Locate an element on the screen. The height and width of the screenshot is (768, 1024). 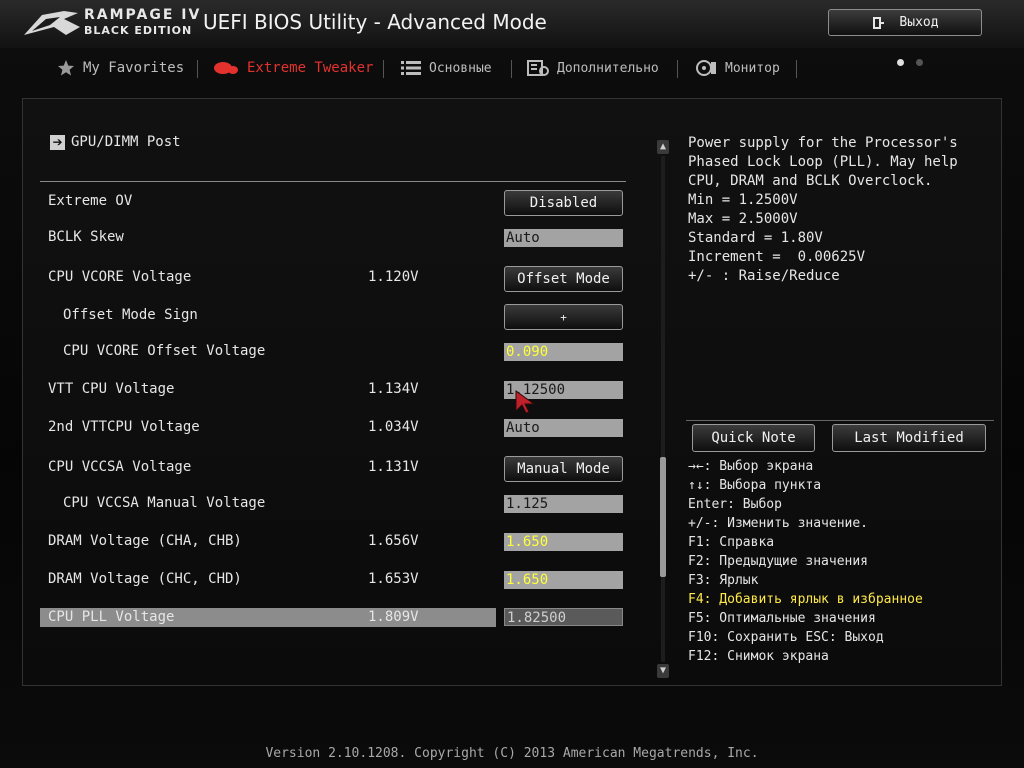
submenu-label: GPU/DIMM Post is located at coordinates (126, 142).